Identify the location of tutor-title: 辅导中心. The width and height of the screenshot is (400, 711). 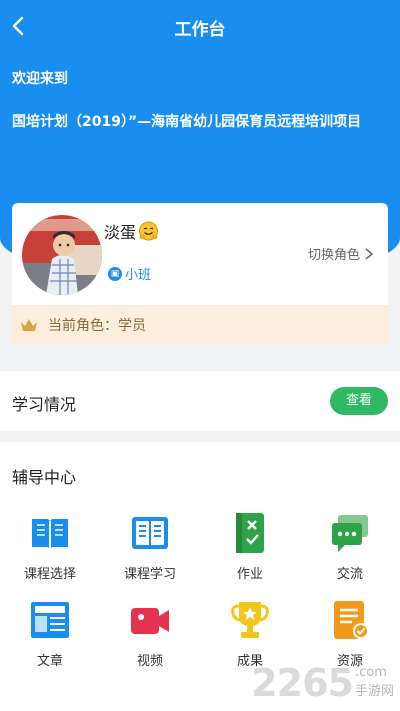
(44, 477).